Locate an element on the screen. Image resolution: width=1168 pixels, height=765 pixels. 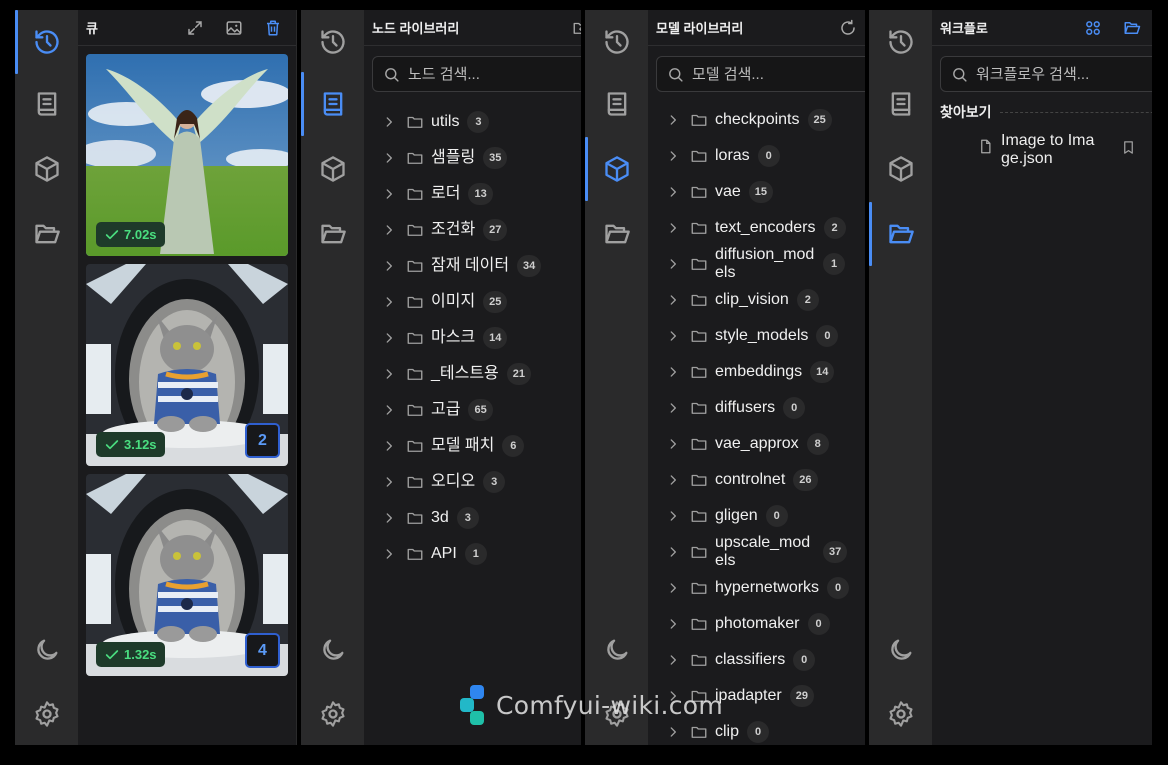
tree-folder-item: hypernetworks 0 is located at coordinates (756, 588).